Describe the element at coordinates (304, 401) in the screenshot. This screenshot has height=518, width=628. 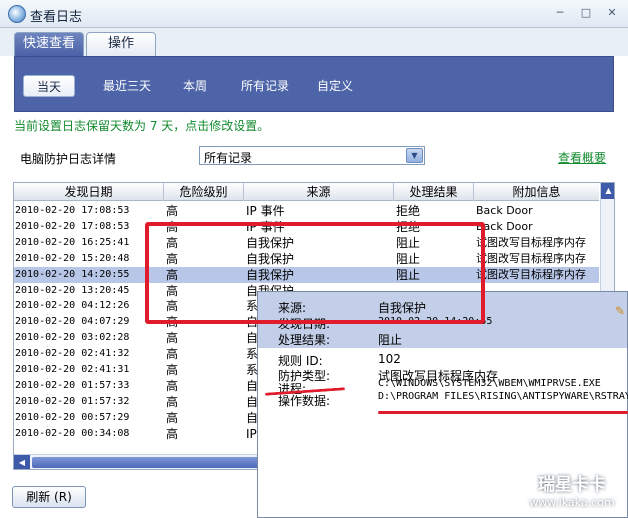
I see `popup-data-label: 操作数据:` at that location.